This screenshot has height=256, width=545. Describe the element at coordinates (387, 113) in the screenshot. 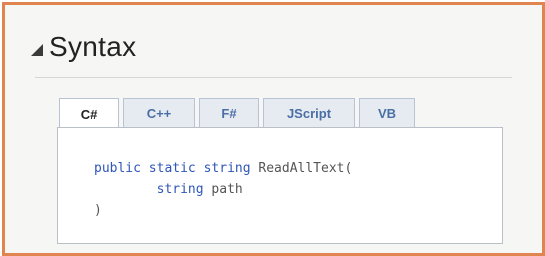

I see `tab-vb: VB` at that location.